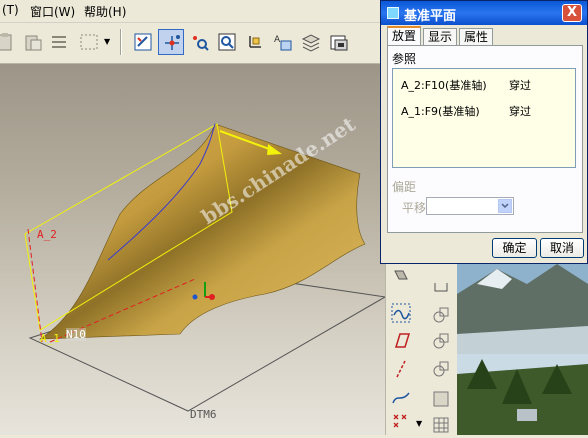 This screenshot has width=588, height=438. I want to click on references-label: 参照, so click(404, 59).